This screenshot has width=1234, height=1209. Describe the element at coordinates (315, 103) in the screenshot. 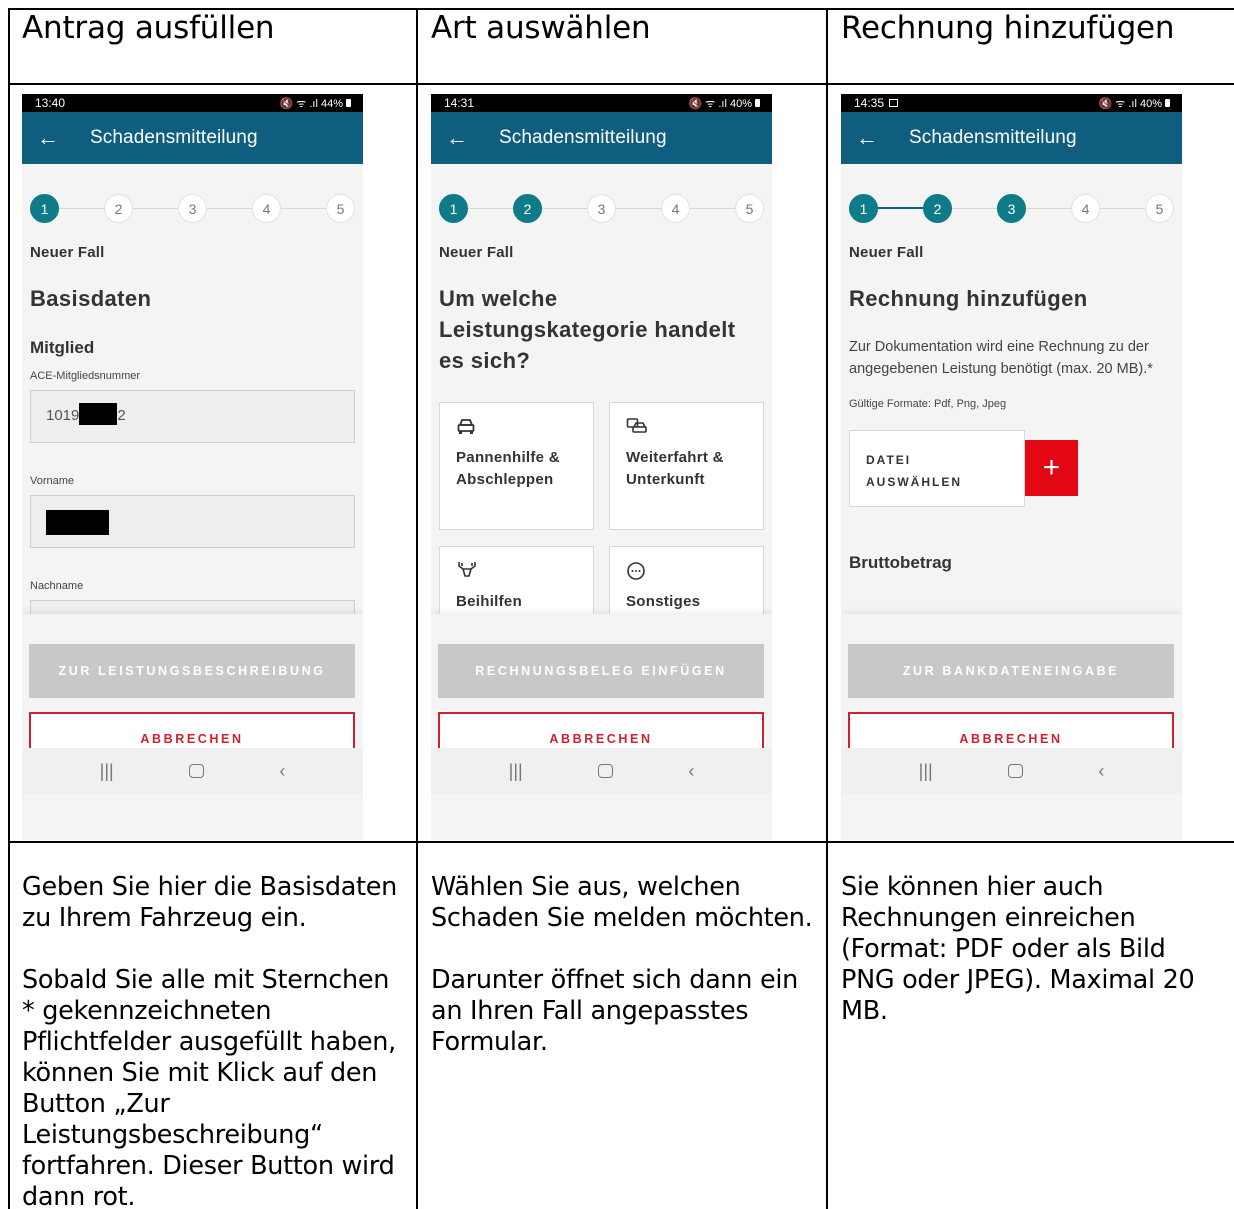

I see `status-icons: 🔇 ᯤ .ıl 44%` at that location.